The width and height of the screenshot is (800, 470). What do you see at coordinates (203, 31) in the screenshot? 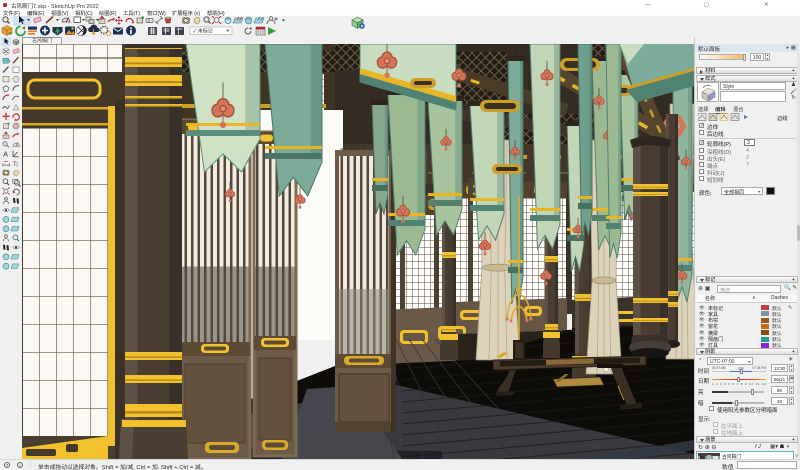
I see `svg-text: ✓ 未标记` at bounding box center [203, 31].